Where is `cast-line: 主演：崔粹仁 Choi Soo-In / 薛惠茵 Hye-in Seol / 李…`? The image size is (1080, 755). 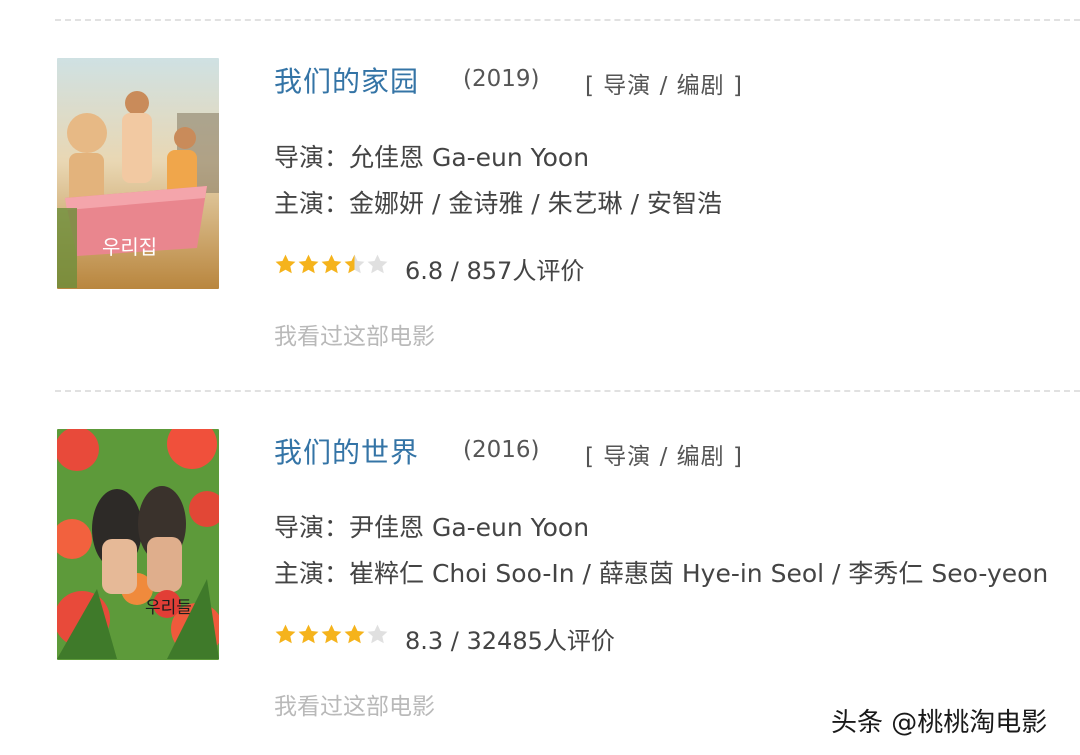
cast-line: 主演：崔粹仁 Choi Soo-In / 薛惠茵 Hye-in Seol / 李… is located at coordinates (661, 573).